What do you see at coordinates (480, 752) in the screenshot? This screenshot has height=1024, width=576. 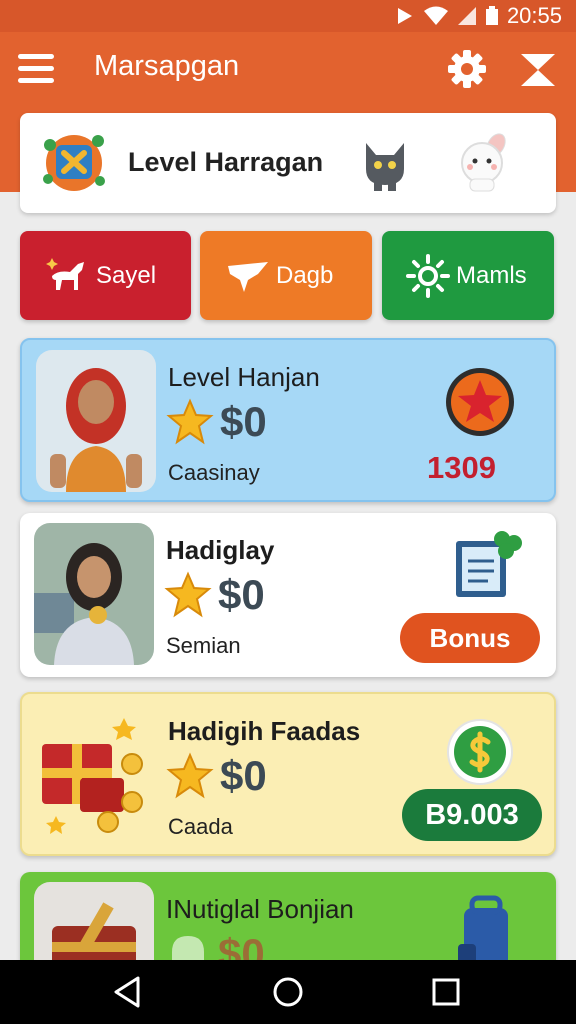 I see `dollar-coin-icon` at bounding box center [480, 752].